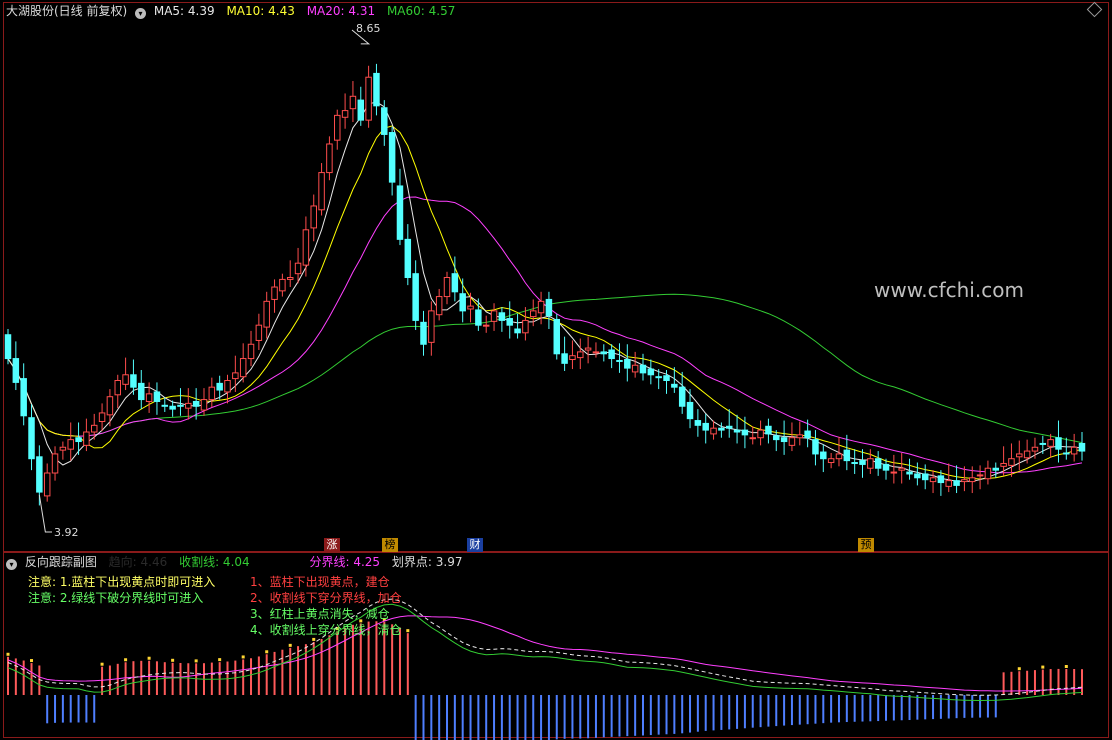  I want to click on watermark: www.cfchi.com, so click(949, 290).